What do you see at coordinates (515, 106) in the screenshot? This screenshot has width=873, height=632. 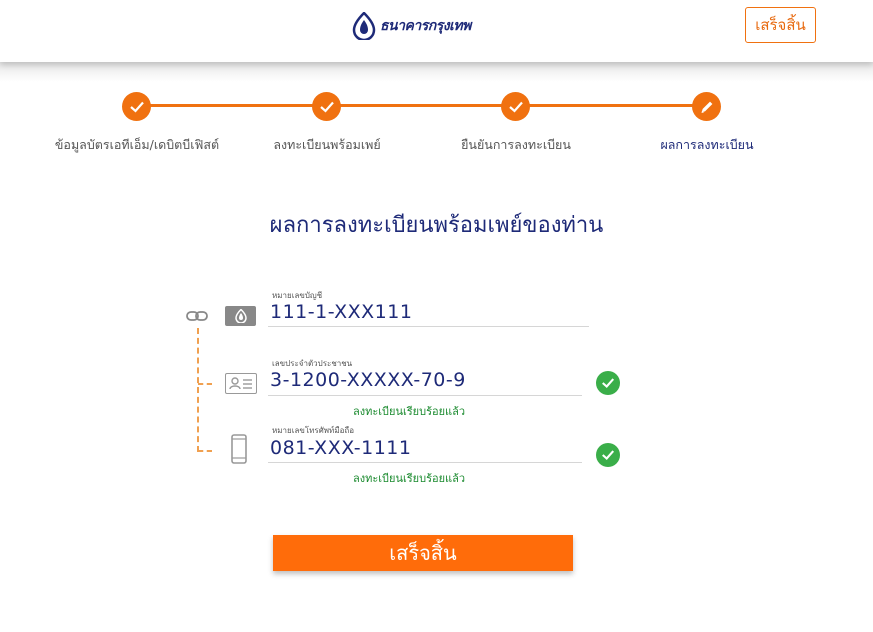 I see `step-3-check-icon` at bounding box center [515, 106].